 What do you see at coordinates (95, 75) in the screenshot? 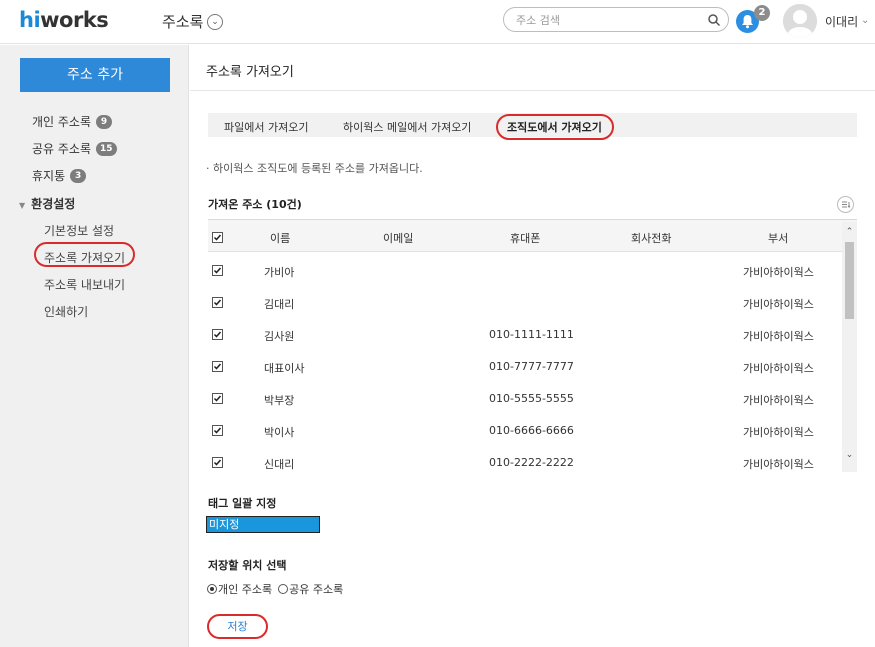
I see `add-address-button: 주소 추가` at bounding box center [95, 75].